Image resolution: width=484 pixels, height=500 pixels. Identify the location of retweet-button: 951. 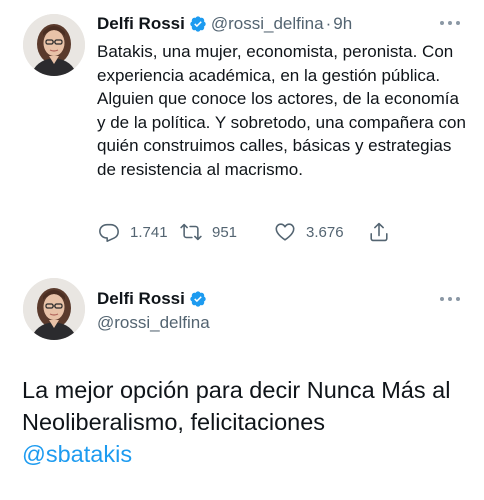
(227, 232).